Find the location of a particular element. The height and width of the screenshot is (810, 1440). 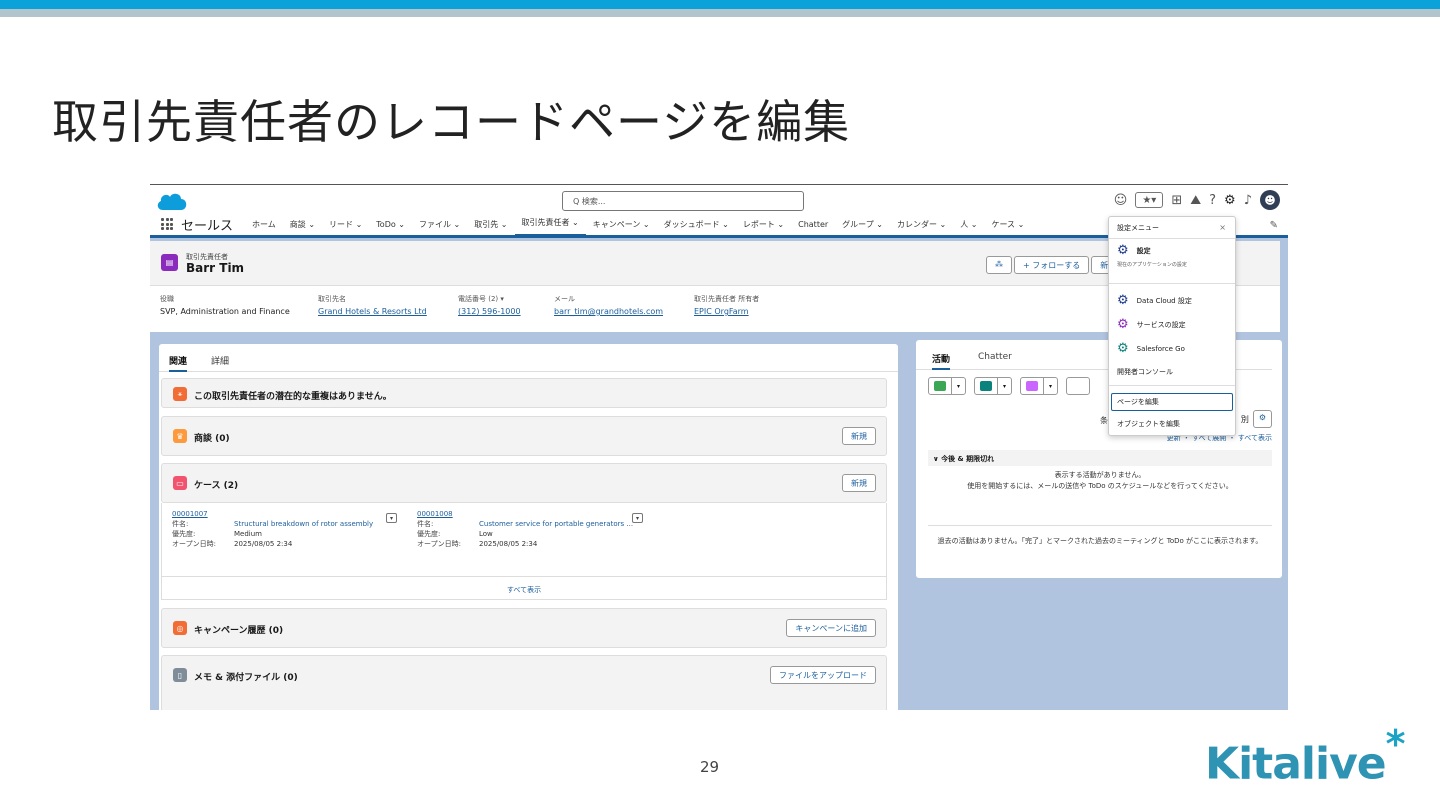

close-icon: × is located at coordinates (1222, 227).